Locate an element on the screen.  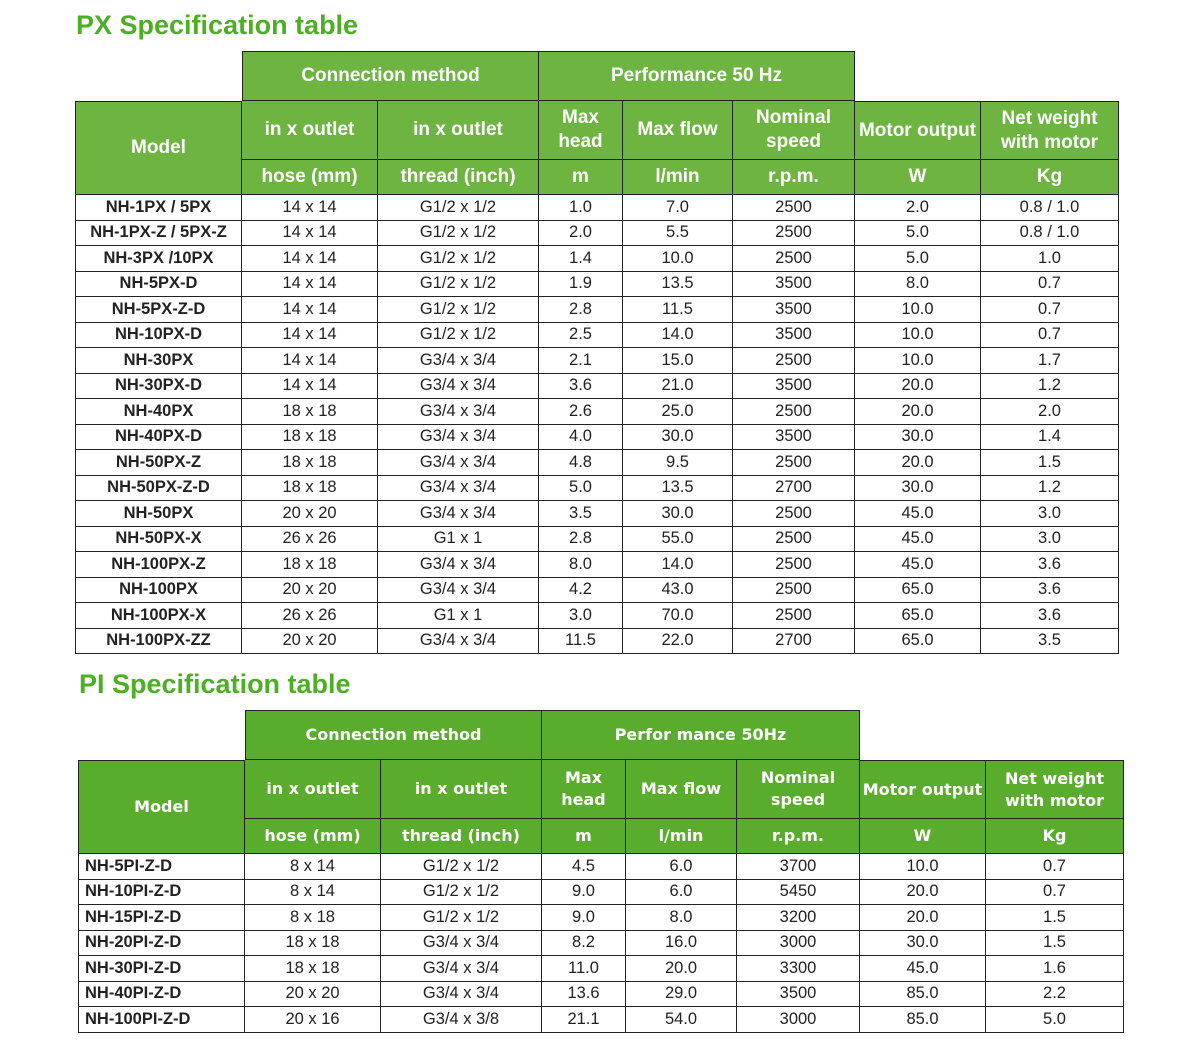
table-cell: 0.8 / 1.0 is located at coordinates (1050, 233).